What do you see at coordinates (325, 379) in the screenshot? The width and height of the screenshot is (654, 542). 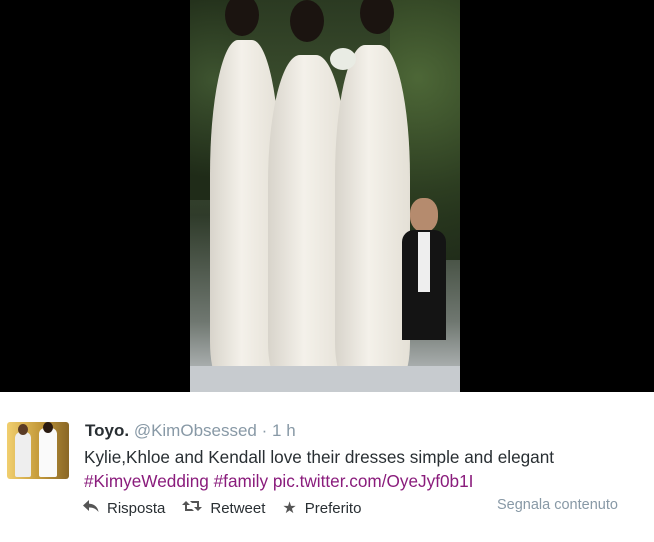 I see `stage-floor` at bounding box center [325, 379].